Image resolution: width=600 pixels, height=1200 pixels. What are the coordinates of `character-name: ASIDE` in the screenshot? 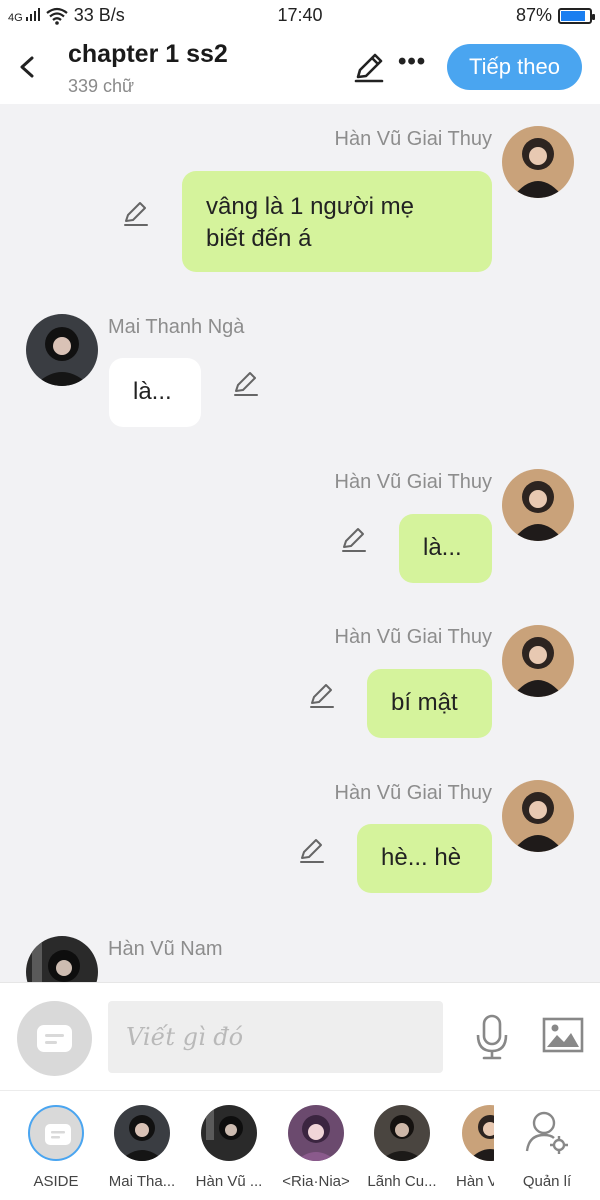 It's located at (56, 1181).